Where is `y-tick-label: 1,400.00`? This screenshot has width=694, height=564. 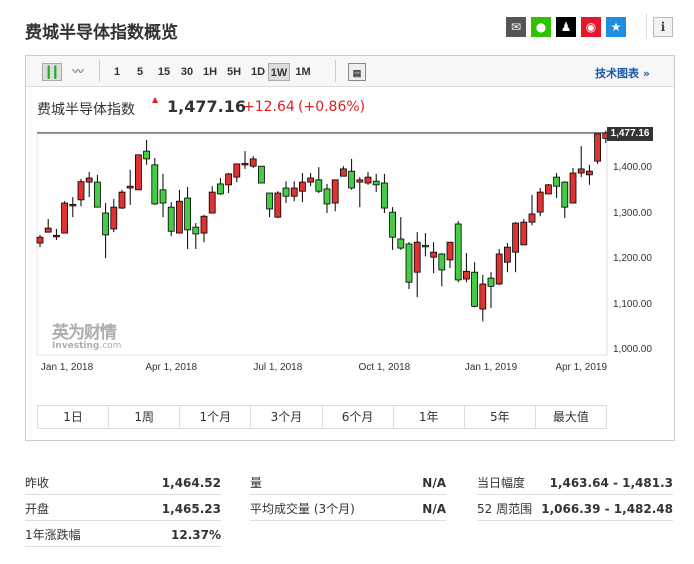 y-tick-label: 1,400.00 is located at coordinates (632, 167).